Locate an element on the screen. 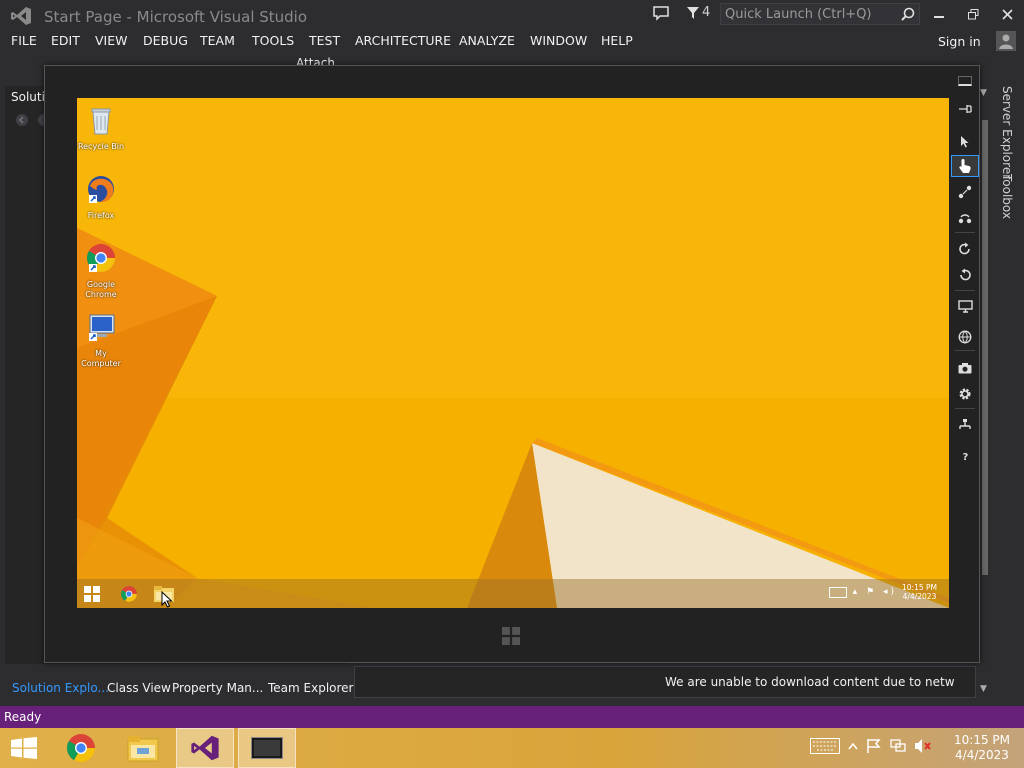 Image resolution: width=1024 pixels, height=768 pixels. menu-view: VIEW is located at coordinates (111, 40).